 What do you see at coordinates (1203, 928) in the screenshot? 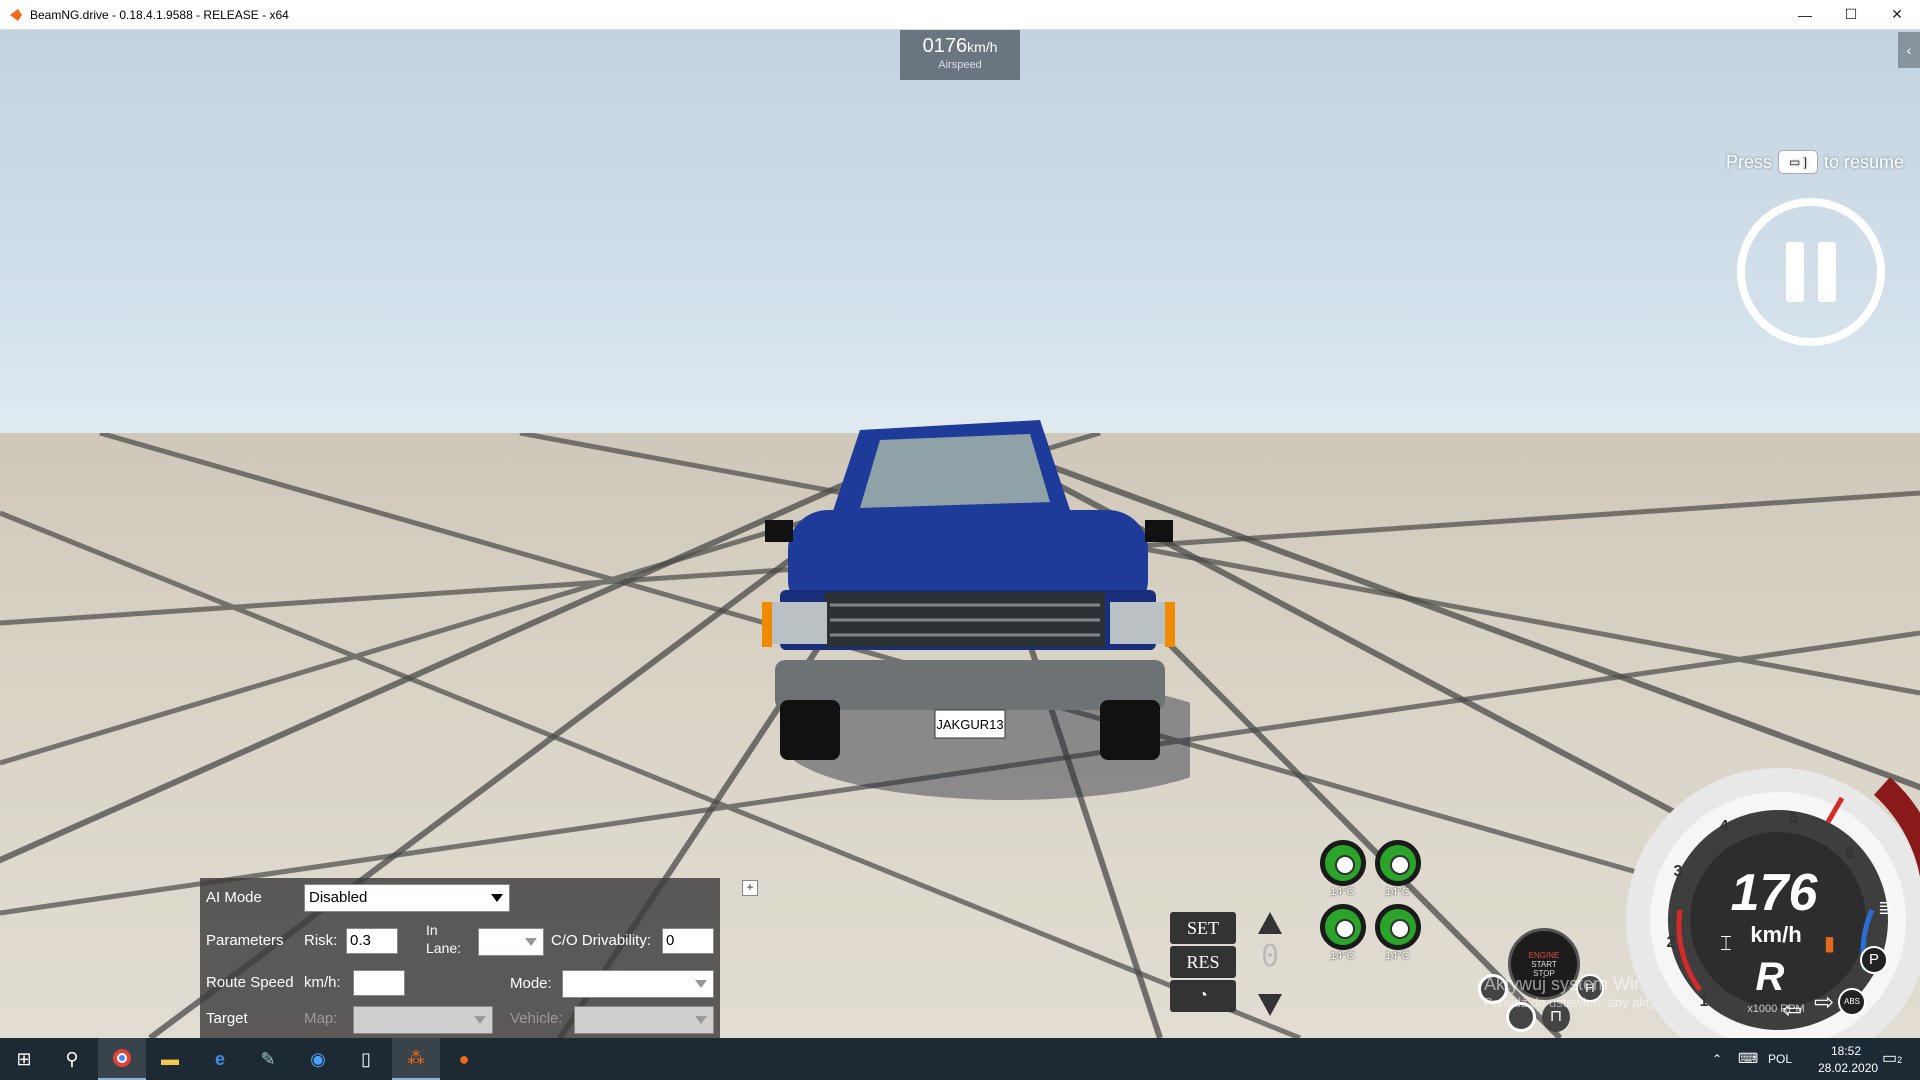
I see `cruise-set-button: SET` at bounding box center [1203, 928].